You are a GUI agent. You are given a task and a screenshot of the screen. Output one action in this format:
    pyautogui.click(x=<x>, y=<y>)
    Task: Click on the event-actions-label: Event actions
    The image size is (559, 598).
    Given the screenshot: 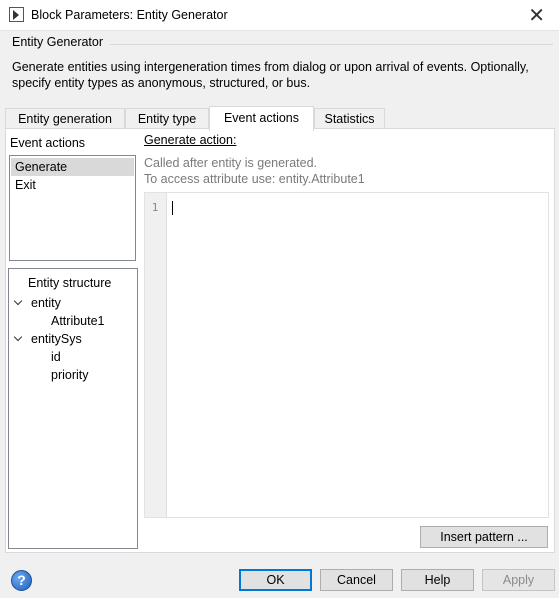 What is the action you would take?
    pyautogui.click(x=48, y=143)
    